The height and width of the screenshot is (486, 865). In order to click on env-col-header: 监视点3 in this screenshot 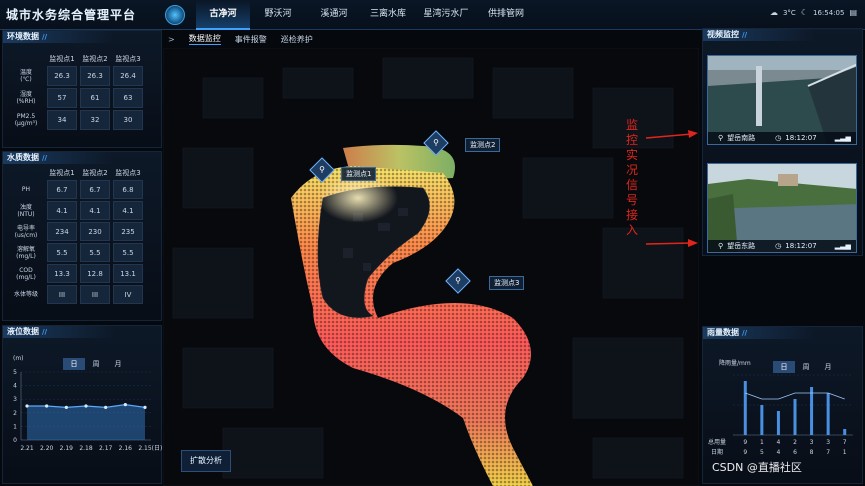, I will do `click(128, 58)`.